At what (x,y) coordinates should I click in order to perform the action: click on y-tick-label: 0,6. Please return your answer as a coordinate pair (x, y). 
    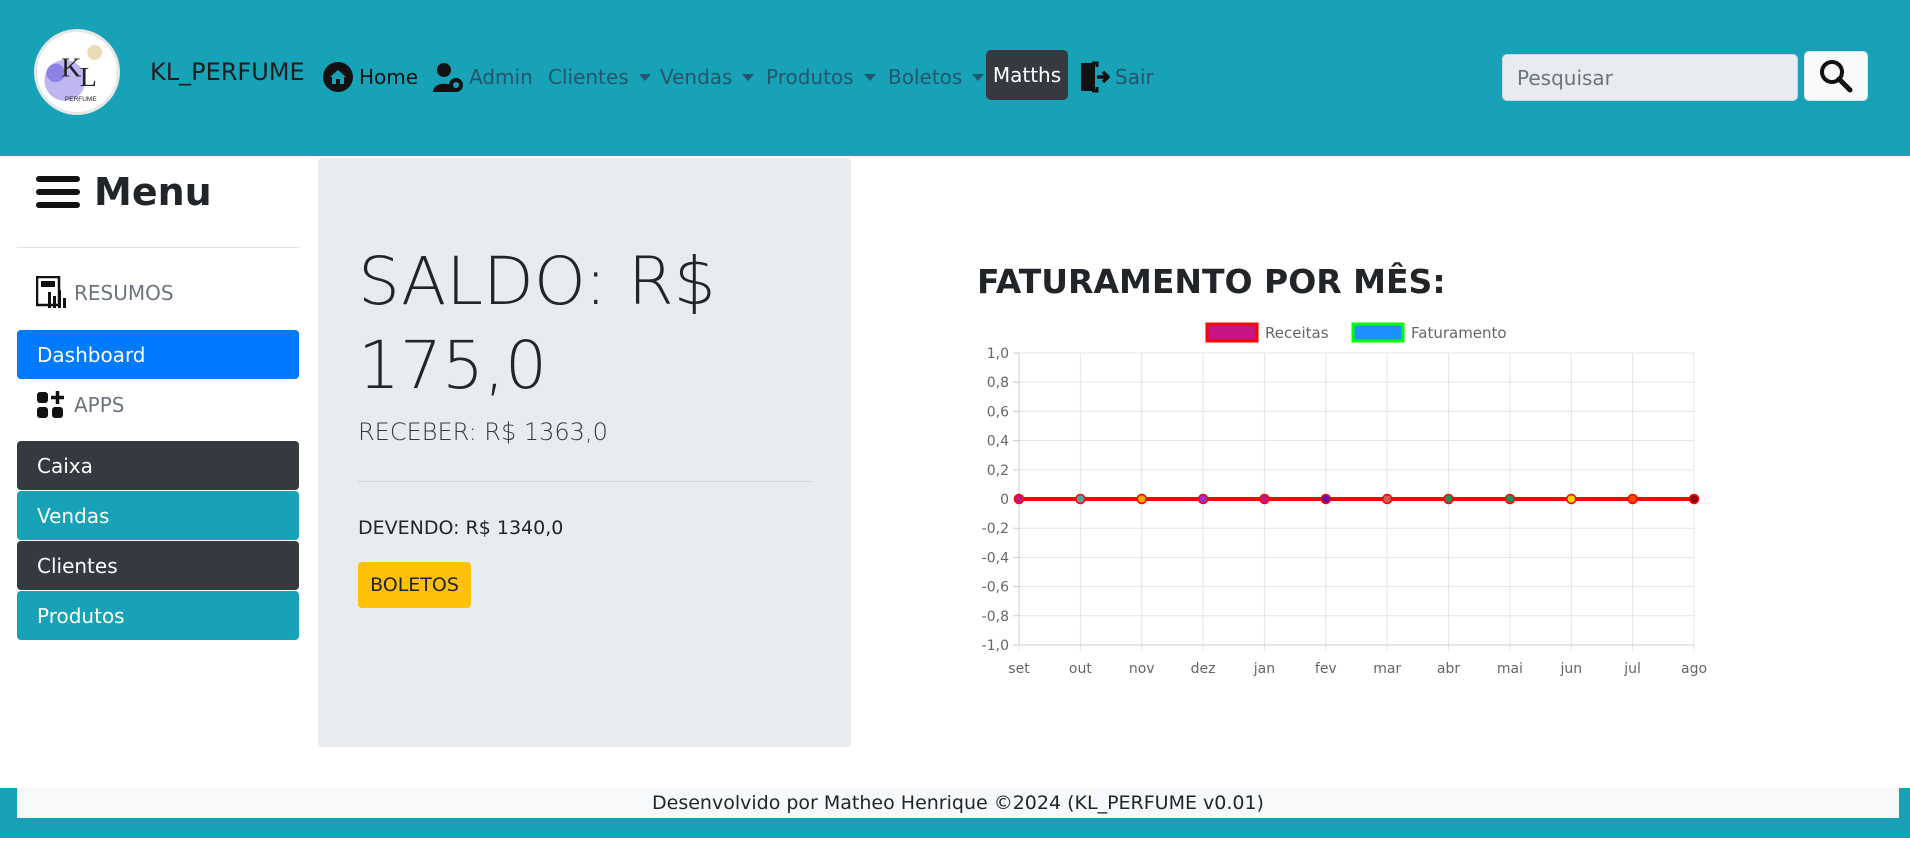
    Looking at the image, I should click on (998, 412).